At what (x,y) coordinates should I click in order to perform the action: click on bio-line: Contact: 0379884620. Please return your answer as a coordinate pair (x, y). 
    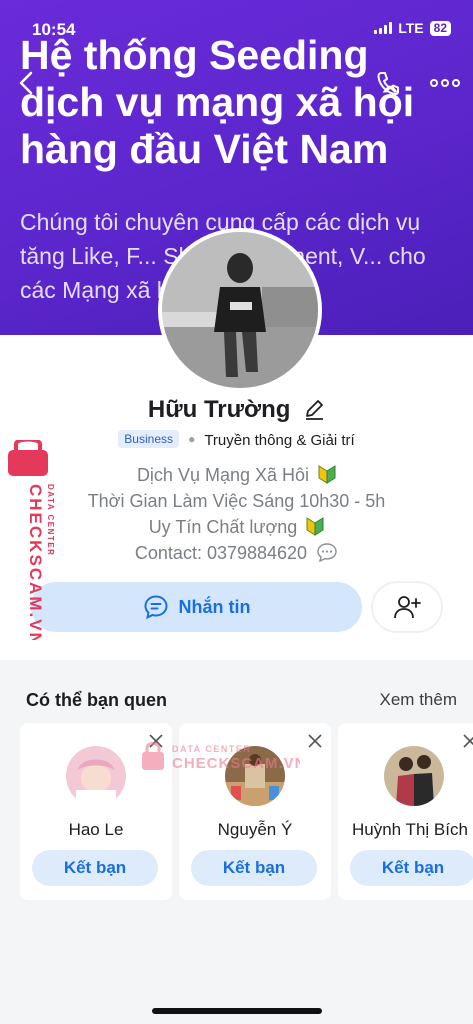
    Looking at the image, I should click on (236, 553).